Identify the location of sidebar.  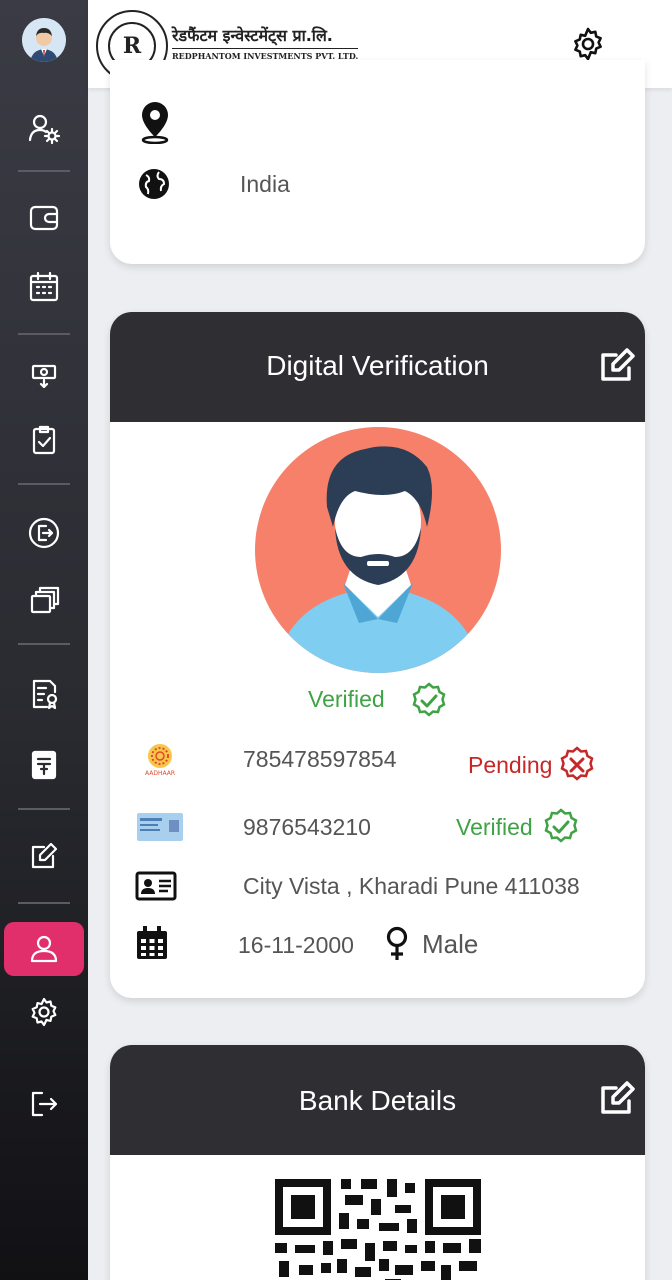
(44, 640).